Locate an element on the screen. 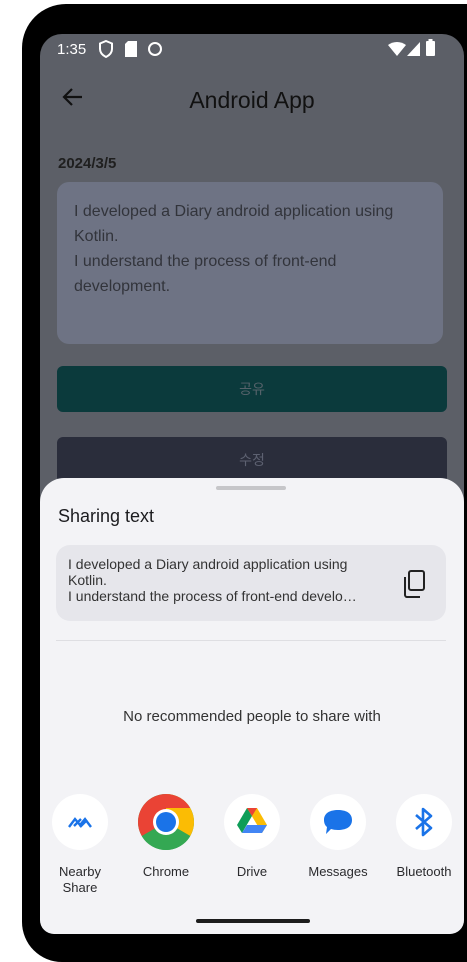 This screenshot has width=467, height=962. share-target-nearby-share: Nearby Share is located at coordinates (80, 845).